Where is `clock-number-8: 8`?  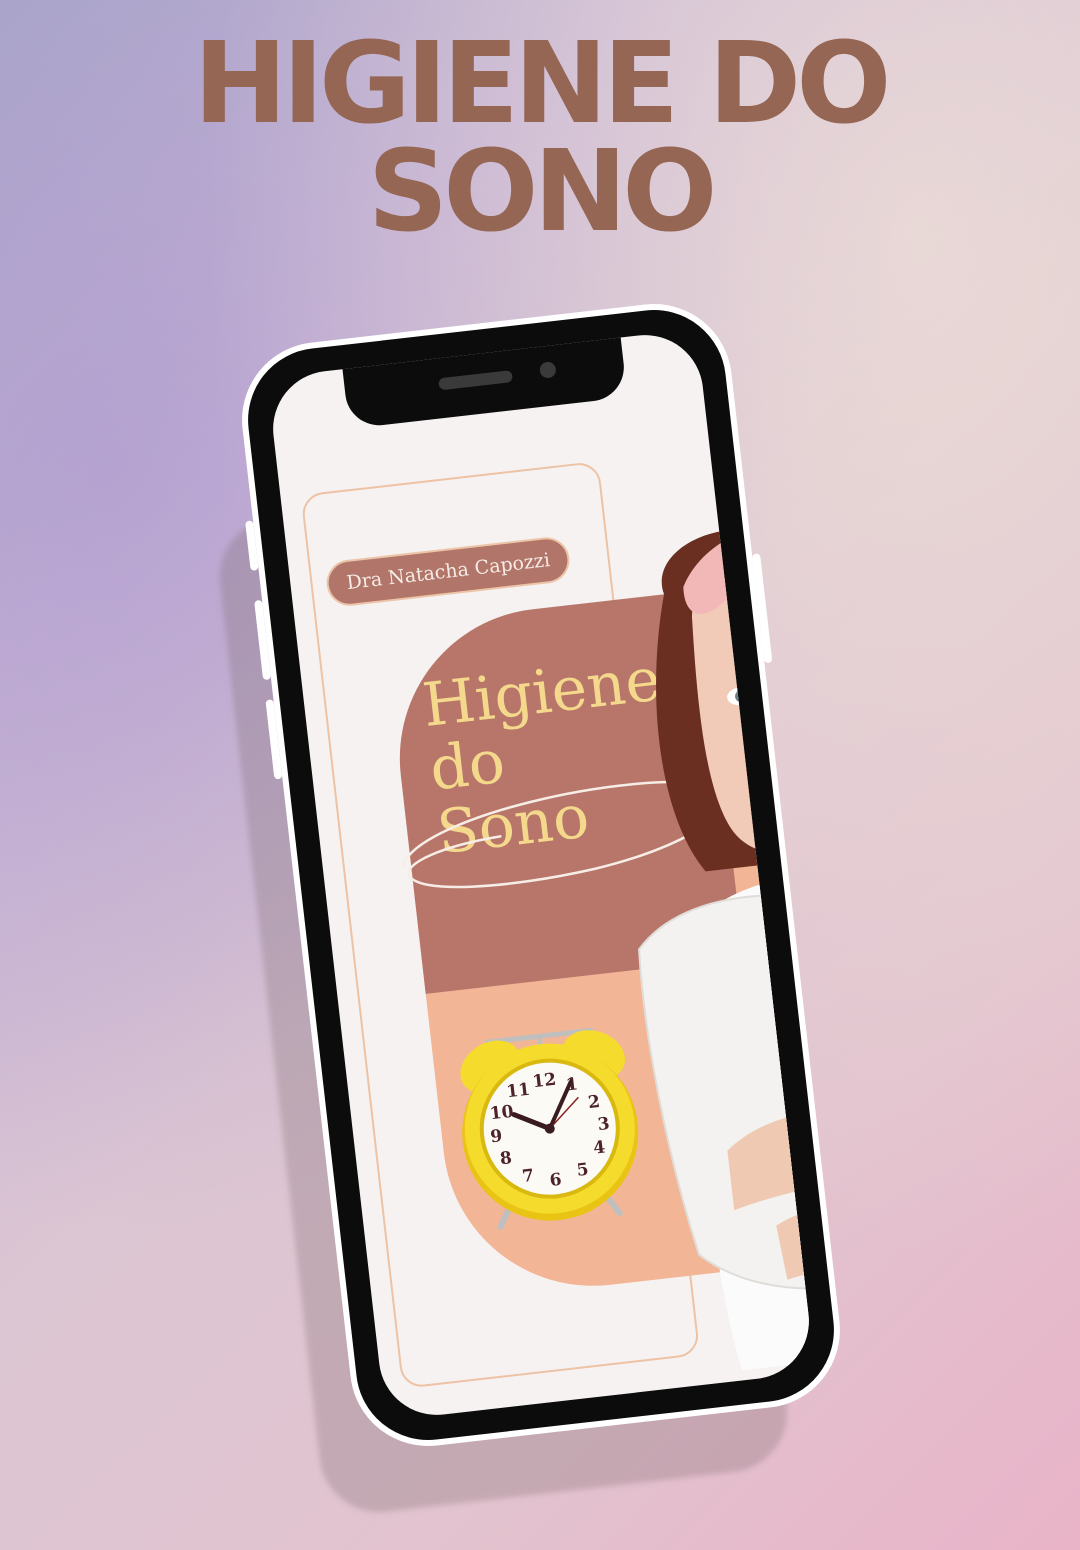 clock-number-8: 8 is located at coordinates (506, 1158).